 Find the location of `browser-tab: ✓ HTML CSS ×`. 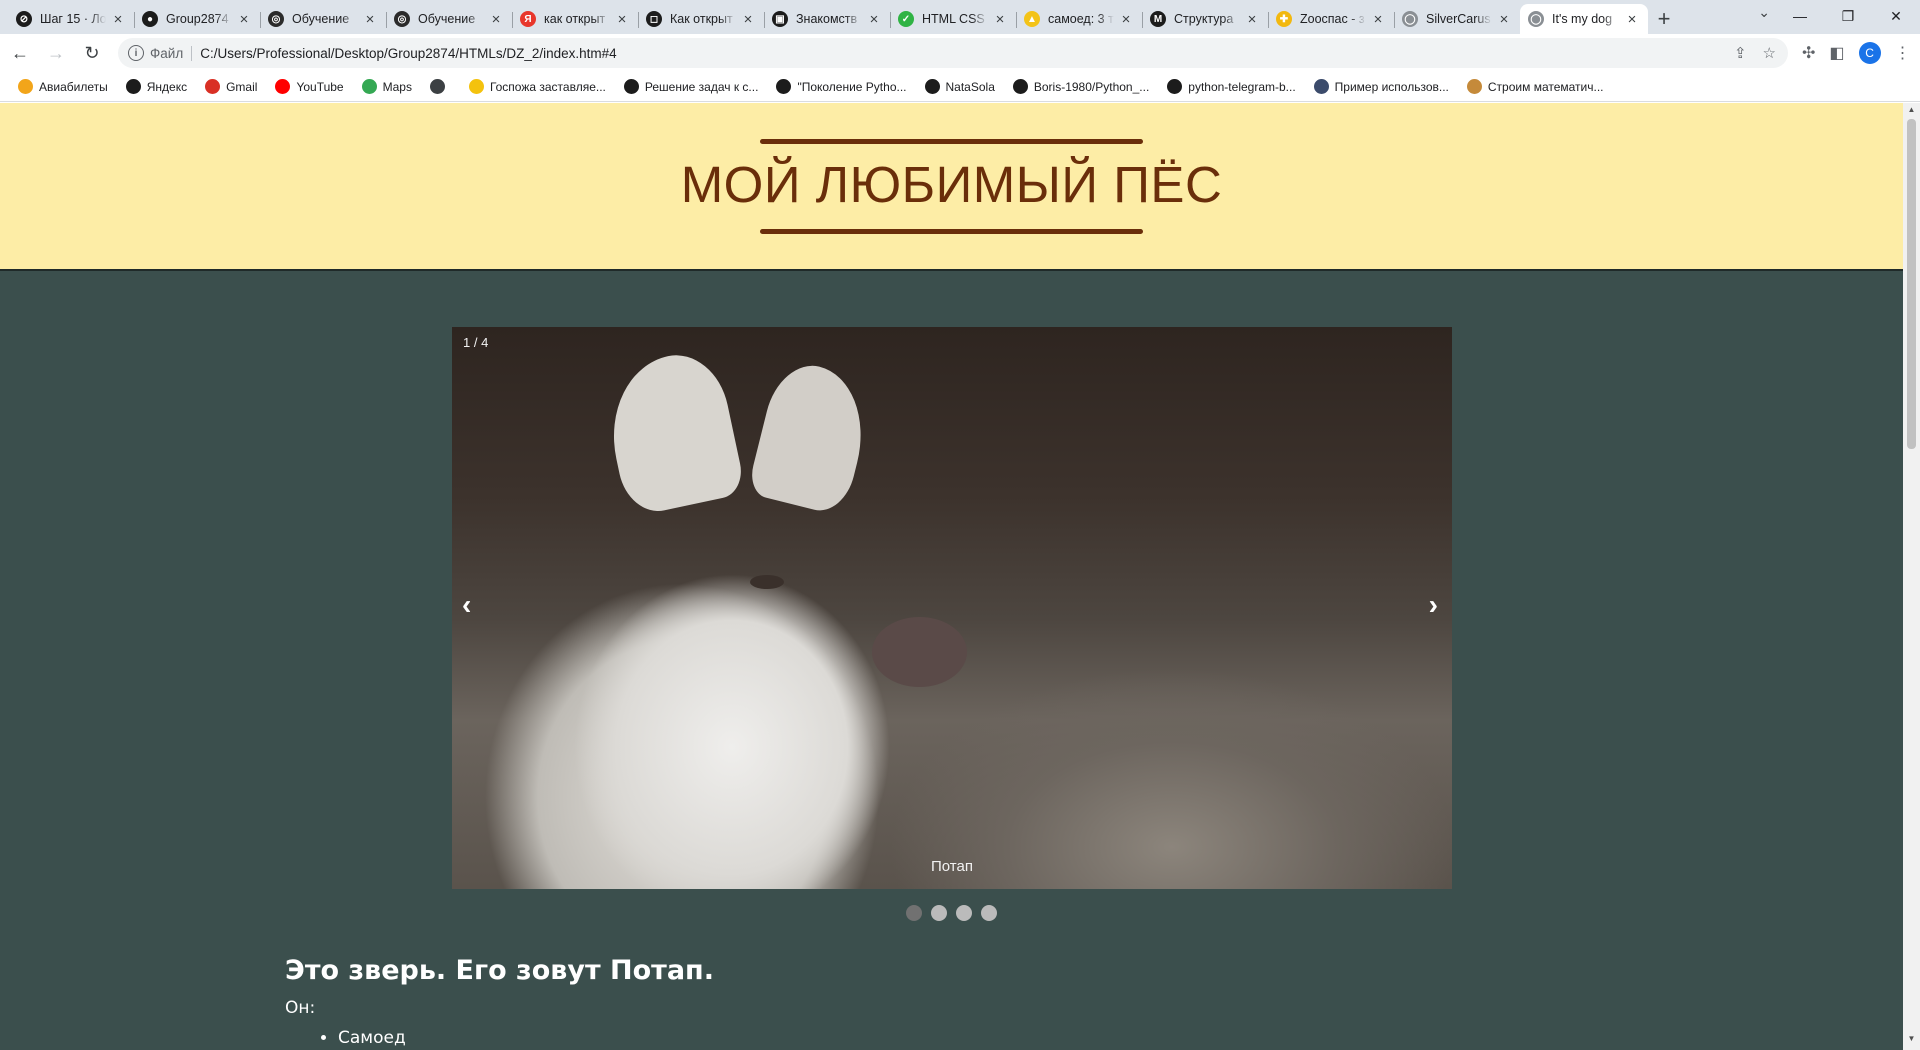

browser-tab: ✓ HTML CSS × is located at coordinates (953, 19).